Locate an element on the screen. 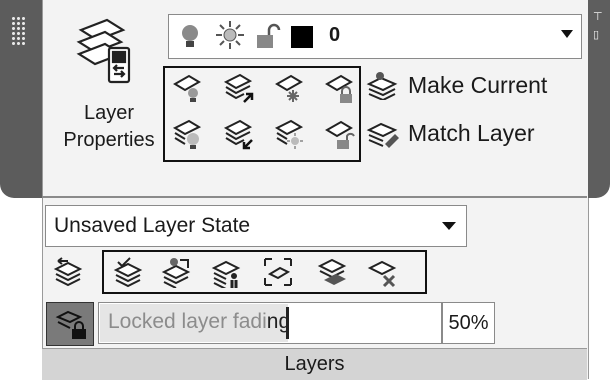 This screenshot has height=380, width=610. layer-lock-icon is located at coordinates (339, 88).